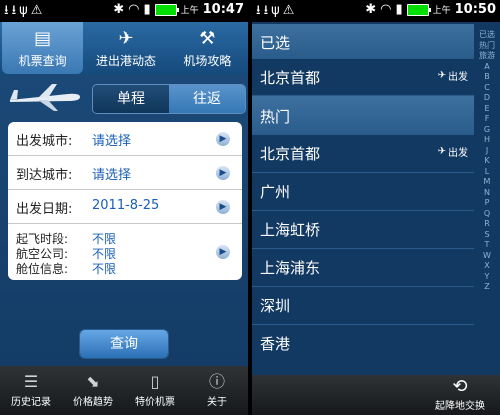 The height and width of the screenshot is (415, 500). I want to click on departure-value: 请选择, so click(112, 141).